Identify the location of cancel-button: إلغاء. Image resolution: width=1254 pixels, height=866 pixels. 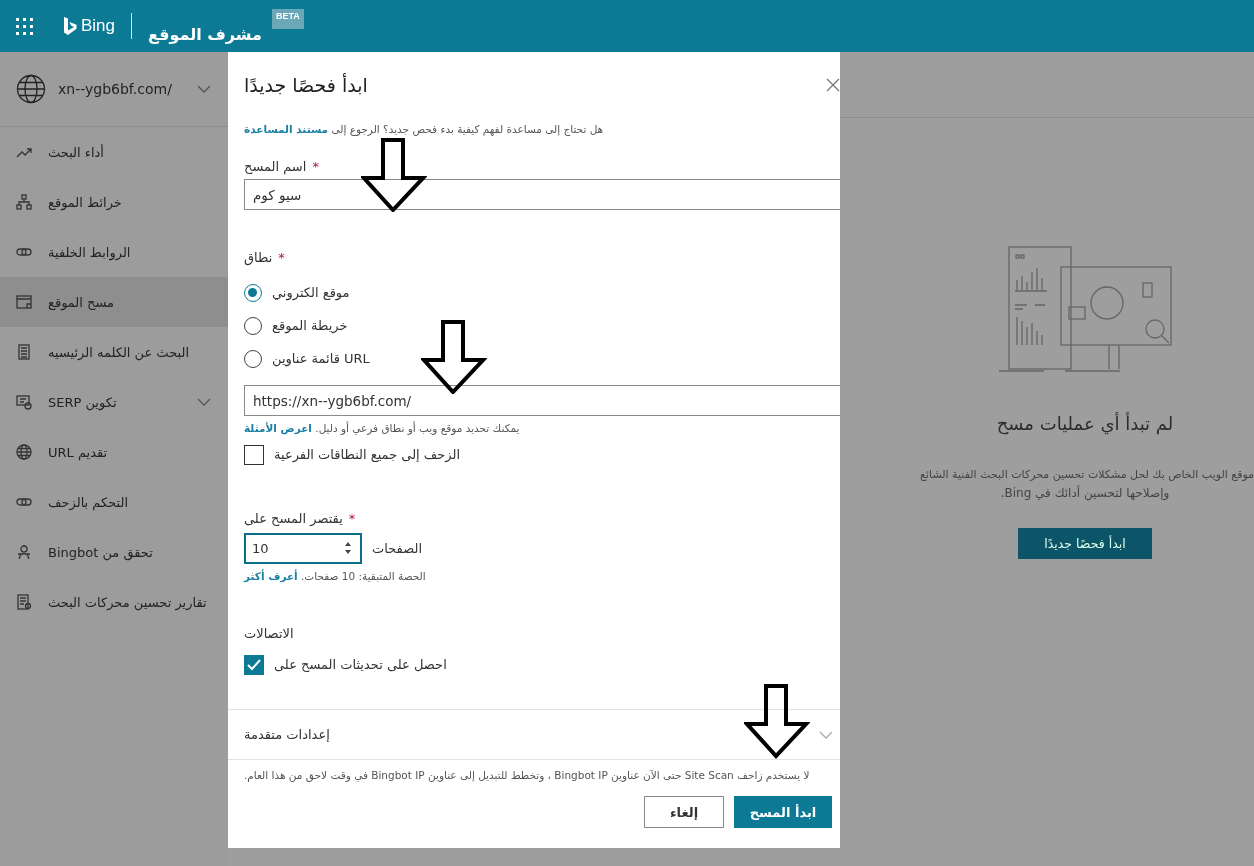
(684, 812).